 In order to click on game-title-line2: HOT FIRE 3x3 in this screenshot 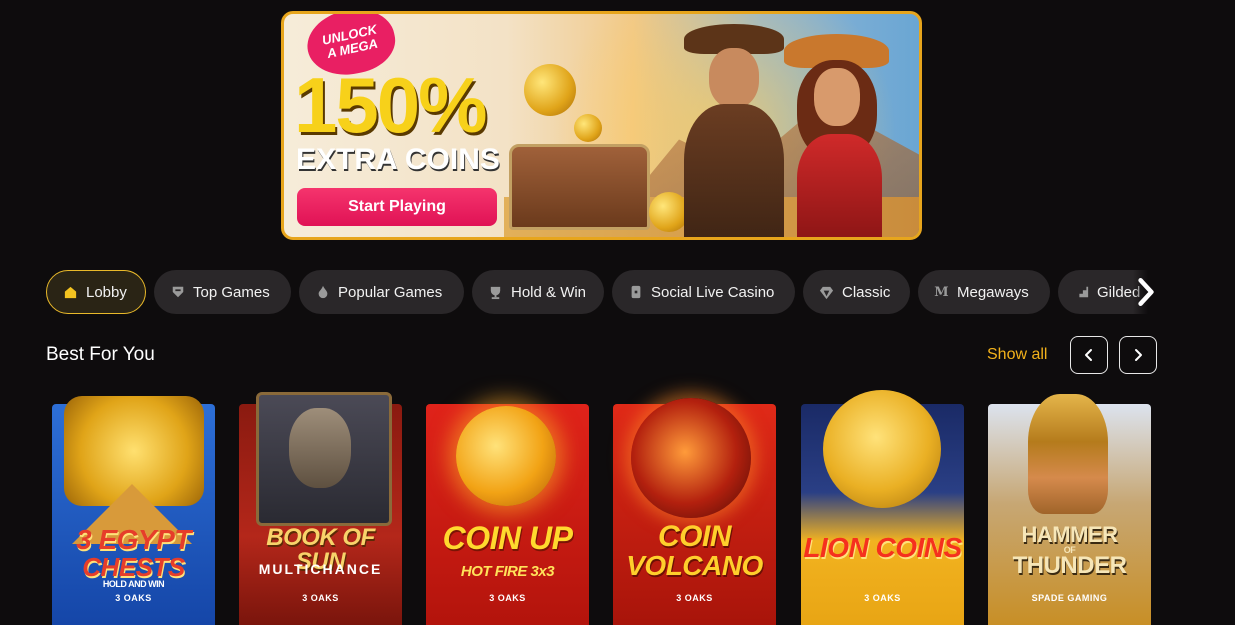, I will do `click(507, 571)`.